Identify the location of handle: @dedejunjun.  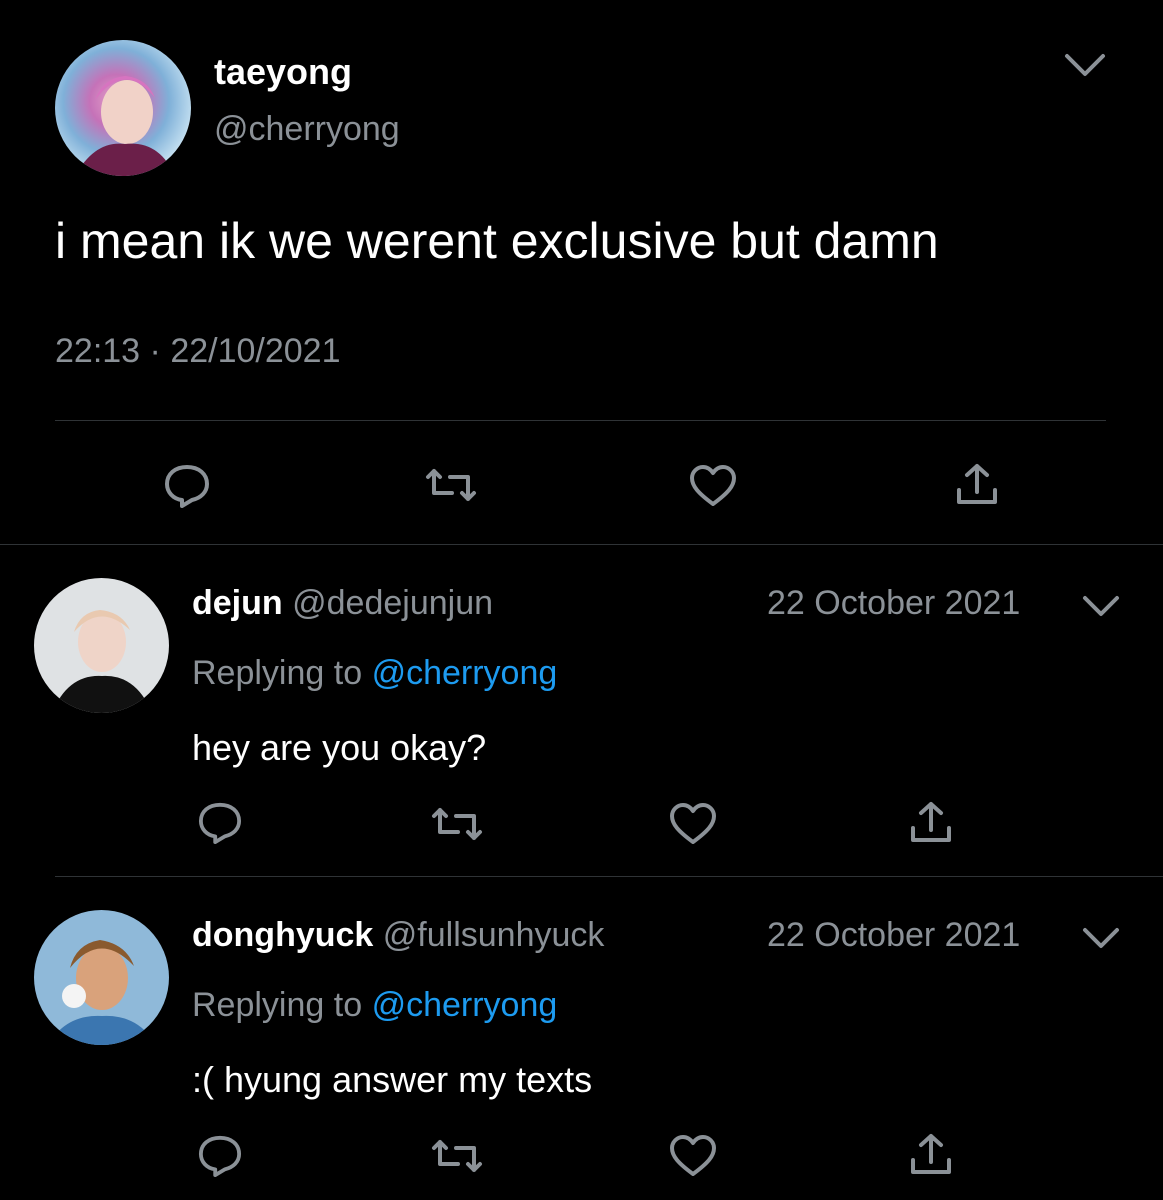
(392, 603).